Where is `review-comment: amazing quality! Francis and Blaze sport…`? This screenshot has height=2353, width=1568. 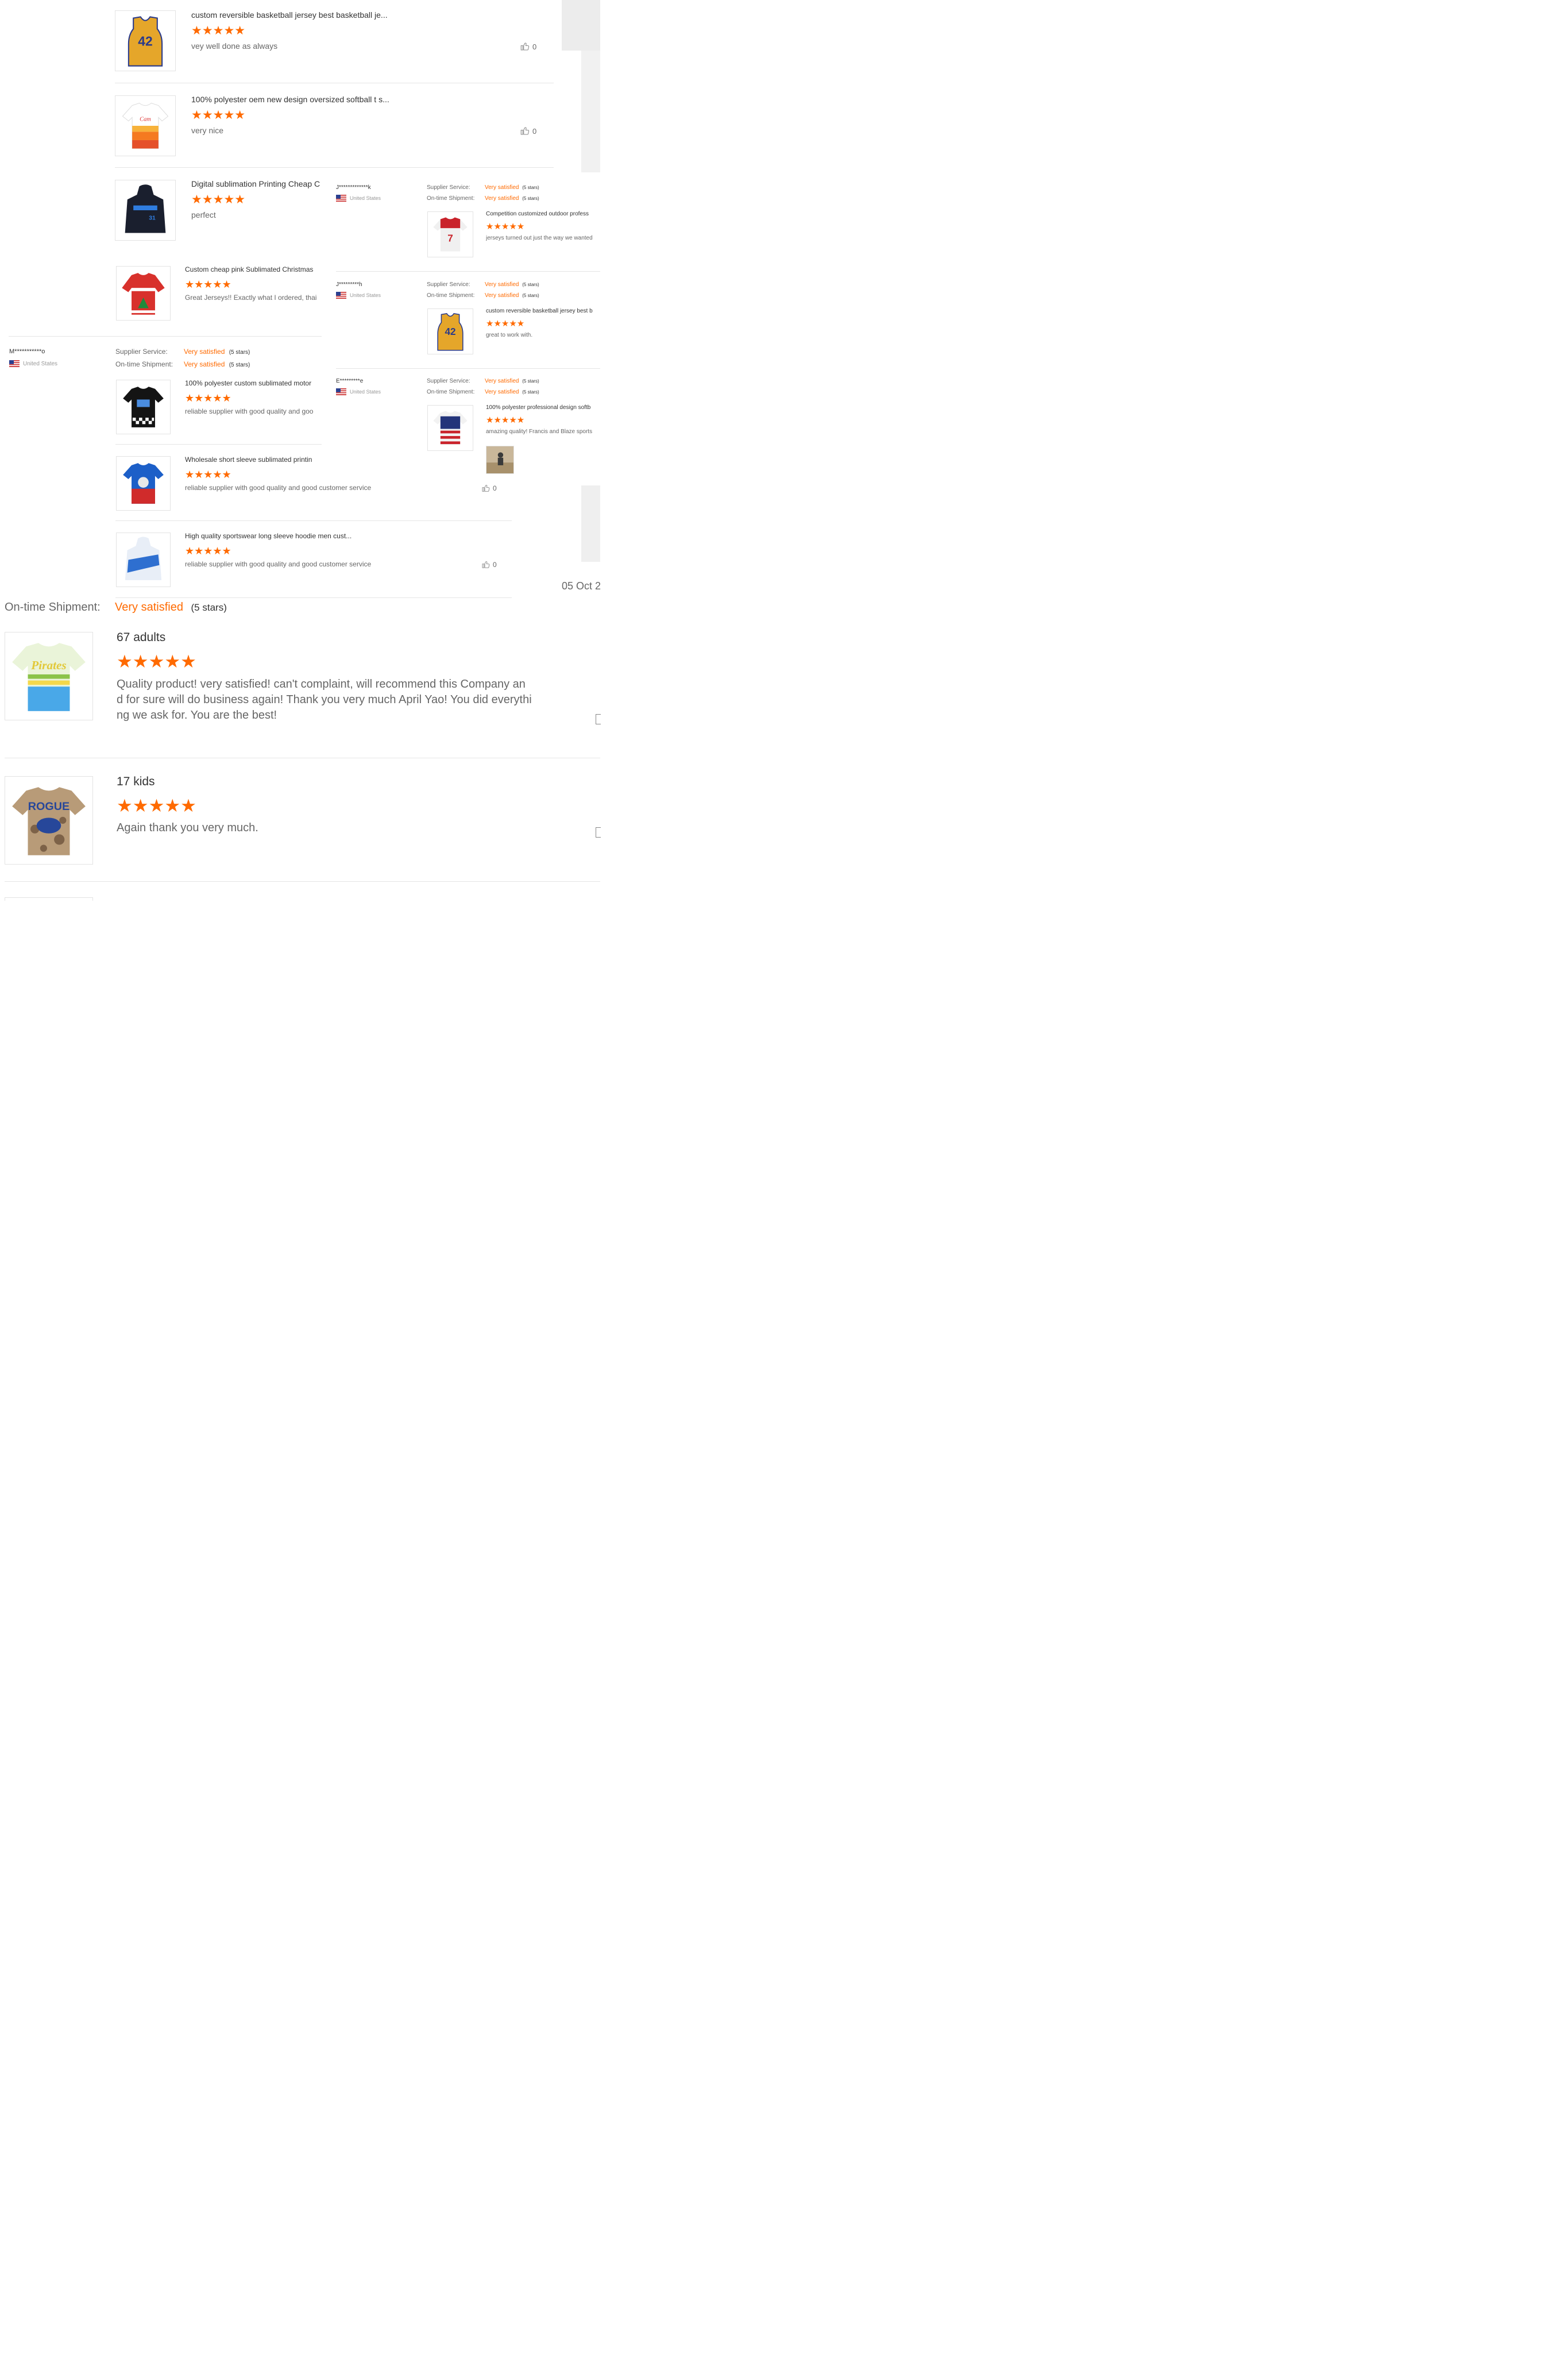
review-comment: amazing quality! Francis and Blaze sport… is located at coordinates (539, 432).